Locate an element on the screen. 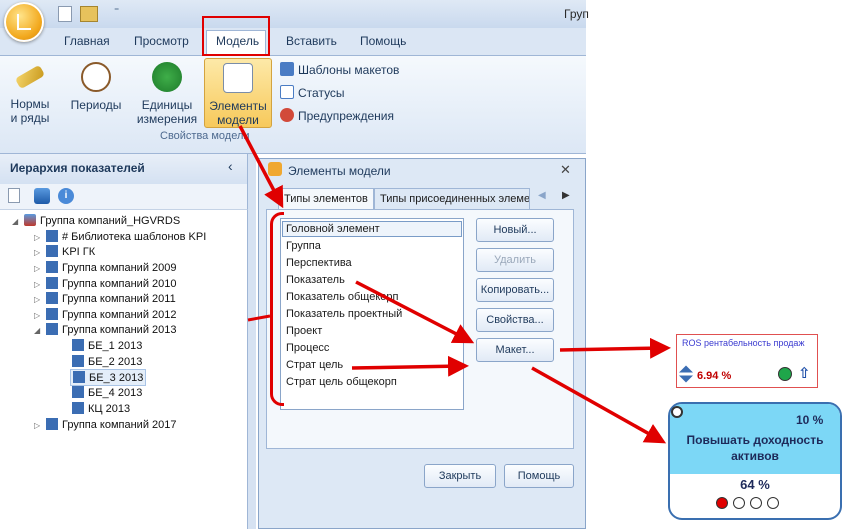 The height and width of the screenshot is (529, 850). arrow-tree-link is located at coordinates (259, 318).